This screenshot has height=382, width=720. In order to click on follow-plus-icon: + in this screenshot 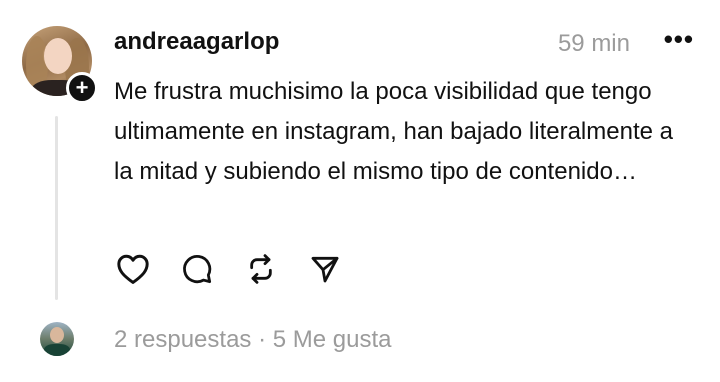, I will do `click(82, 88)`.